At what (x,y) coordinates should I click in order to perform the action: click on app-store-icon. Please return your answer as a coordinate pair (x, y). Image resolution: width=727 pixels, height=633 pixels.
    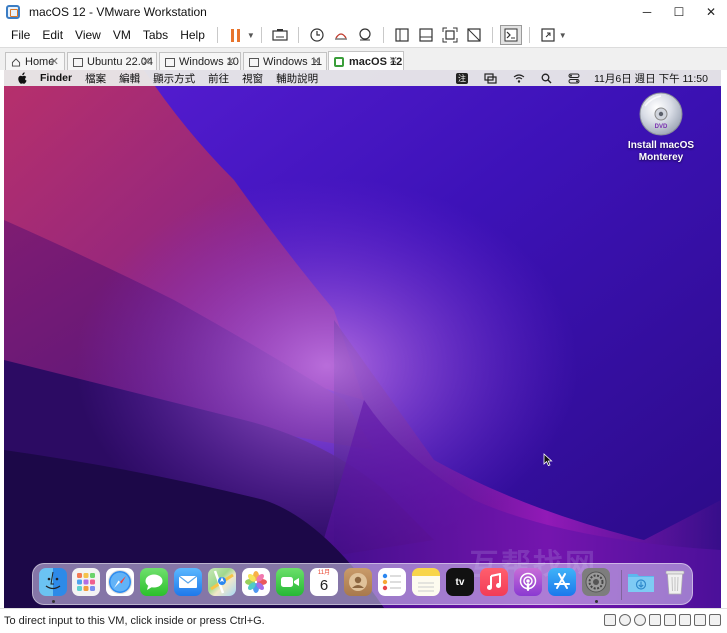
    Looking at the image, I should click on (562, 582).